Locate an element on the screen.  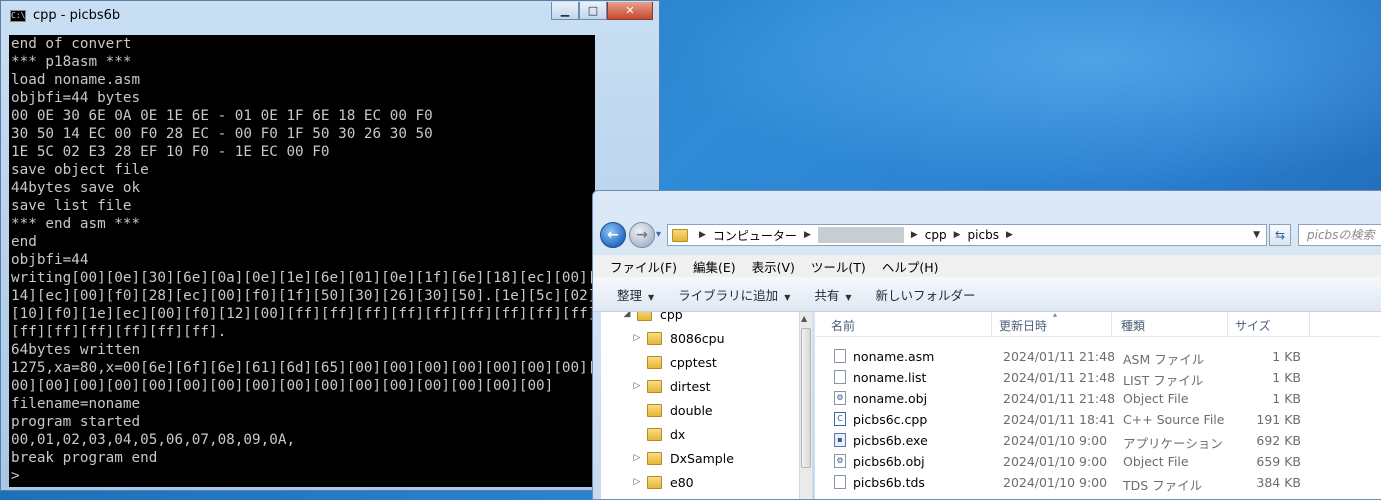
table-row: noname.list 2024/01/11 21:48 LIST ファイル 1 KB is located at coordinates (1098, 377).